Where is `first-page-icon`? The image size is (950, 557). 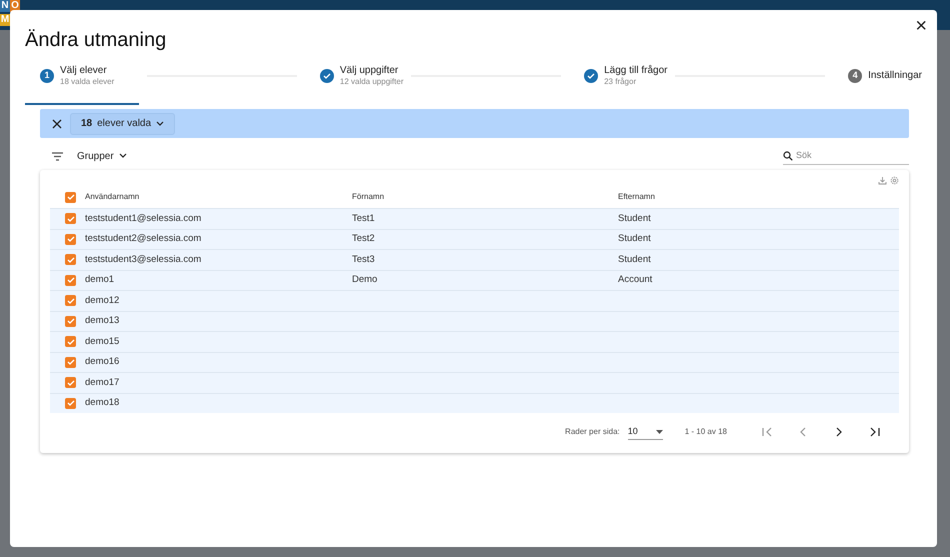
first-page-icon is located at coordinates (767, 432).